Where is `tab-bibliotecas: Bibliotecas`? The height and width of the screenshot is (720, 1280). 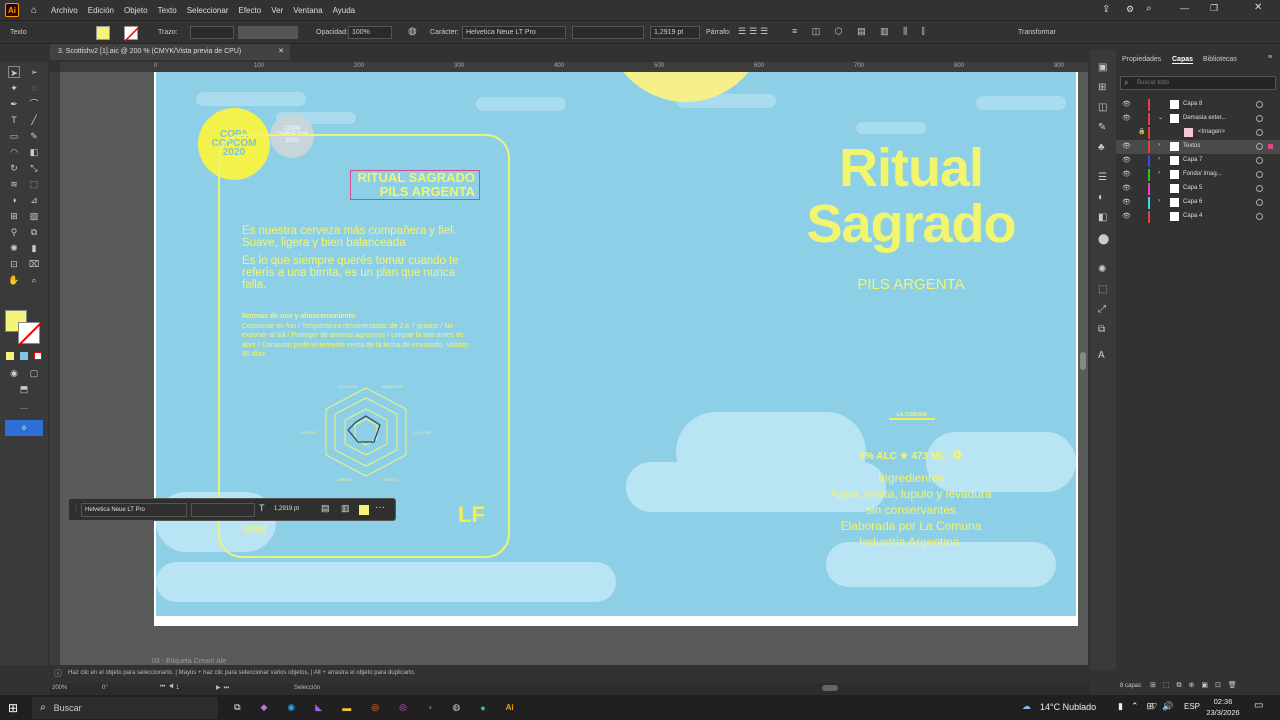
tab-bibliotecas: Bibliotecas is located at coordinates (1220, 59).